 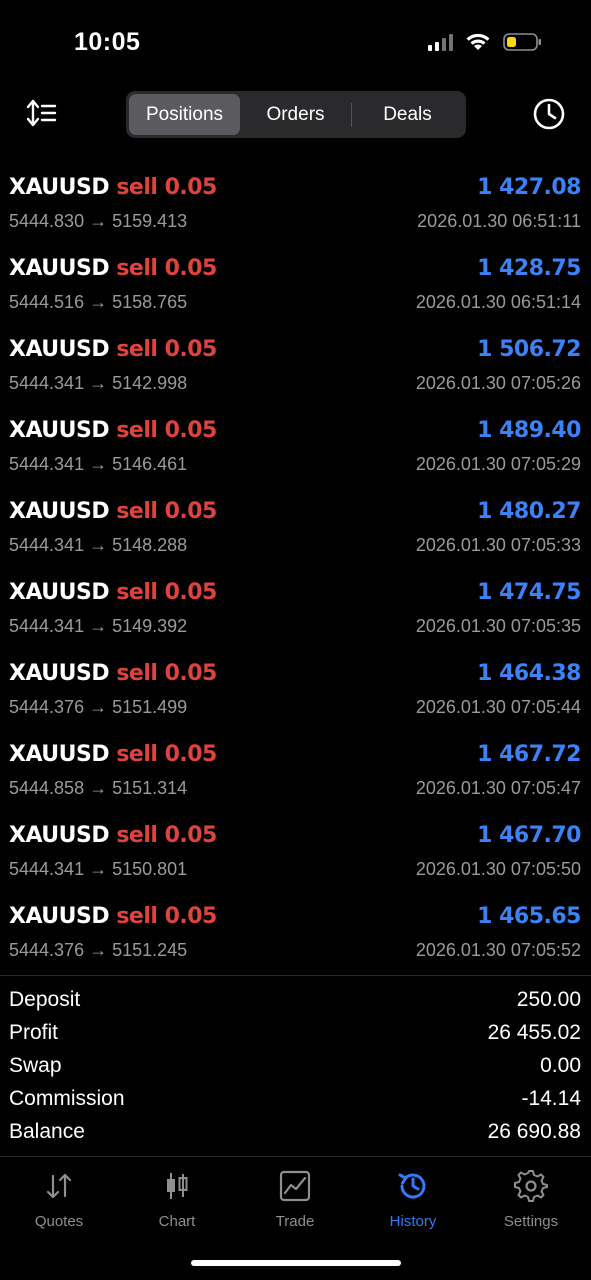 What do you see at coordinates (177, 1199) in the screenshot?
I see `tab-chart: Chart` at bounding box center [177, 1199].